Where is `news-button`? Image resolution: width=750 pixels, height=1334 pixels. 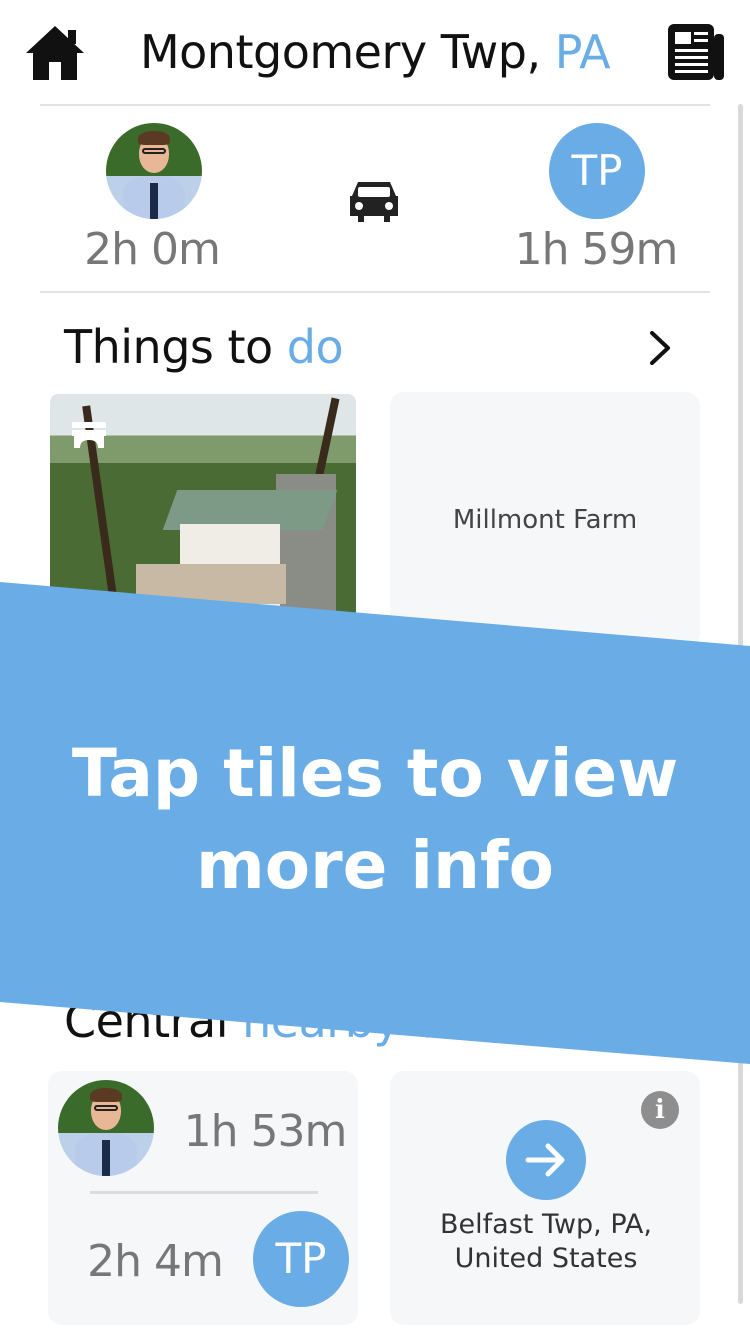
news-button is located at coordinates (696, 52).